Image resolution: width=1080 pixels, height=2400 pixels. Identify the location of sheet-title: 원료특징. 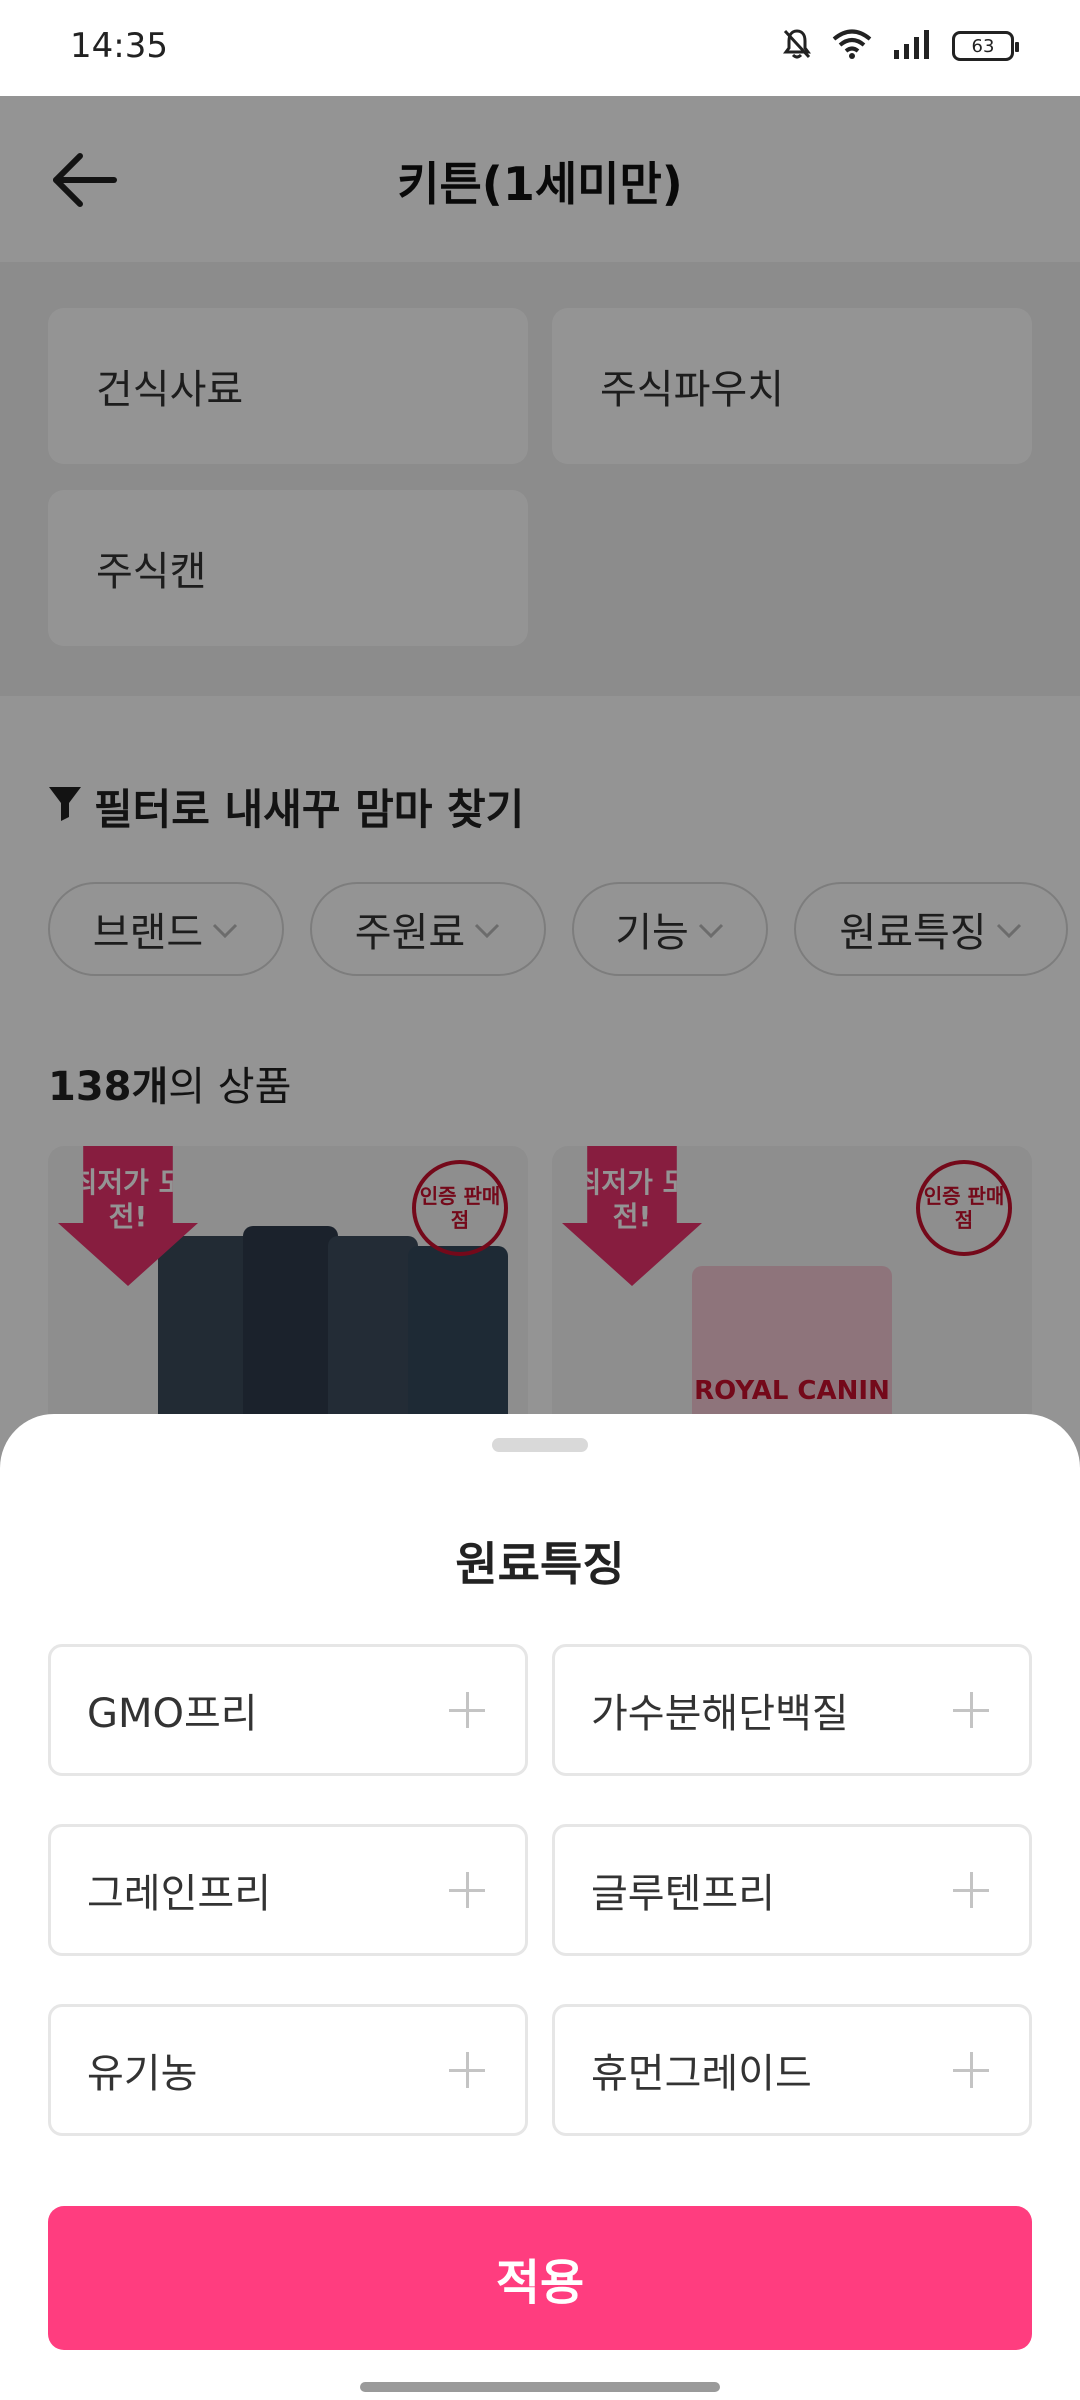
(540, 1564).